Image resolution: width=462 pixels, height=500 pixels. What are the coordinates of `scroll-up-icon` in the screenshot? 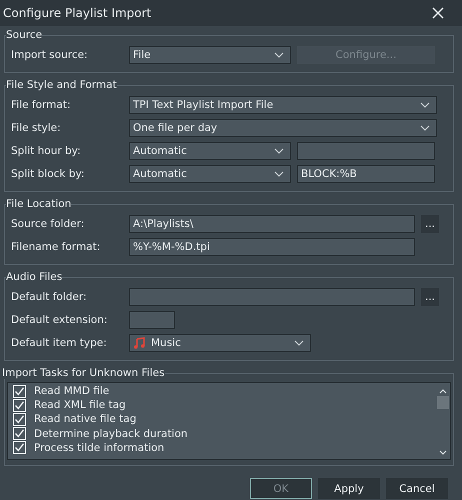 It's located at (443, 391).